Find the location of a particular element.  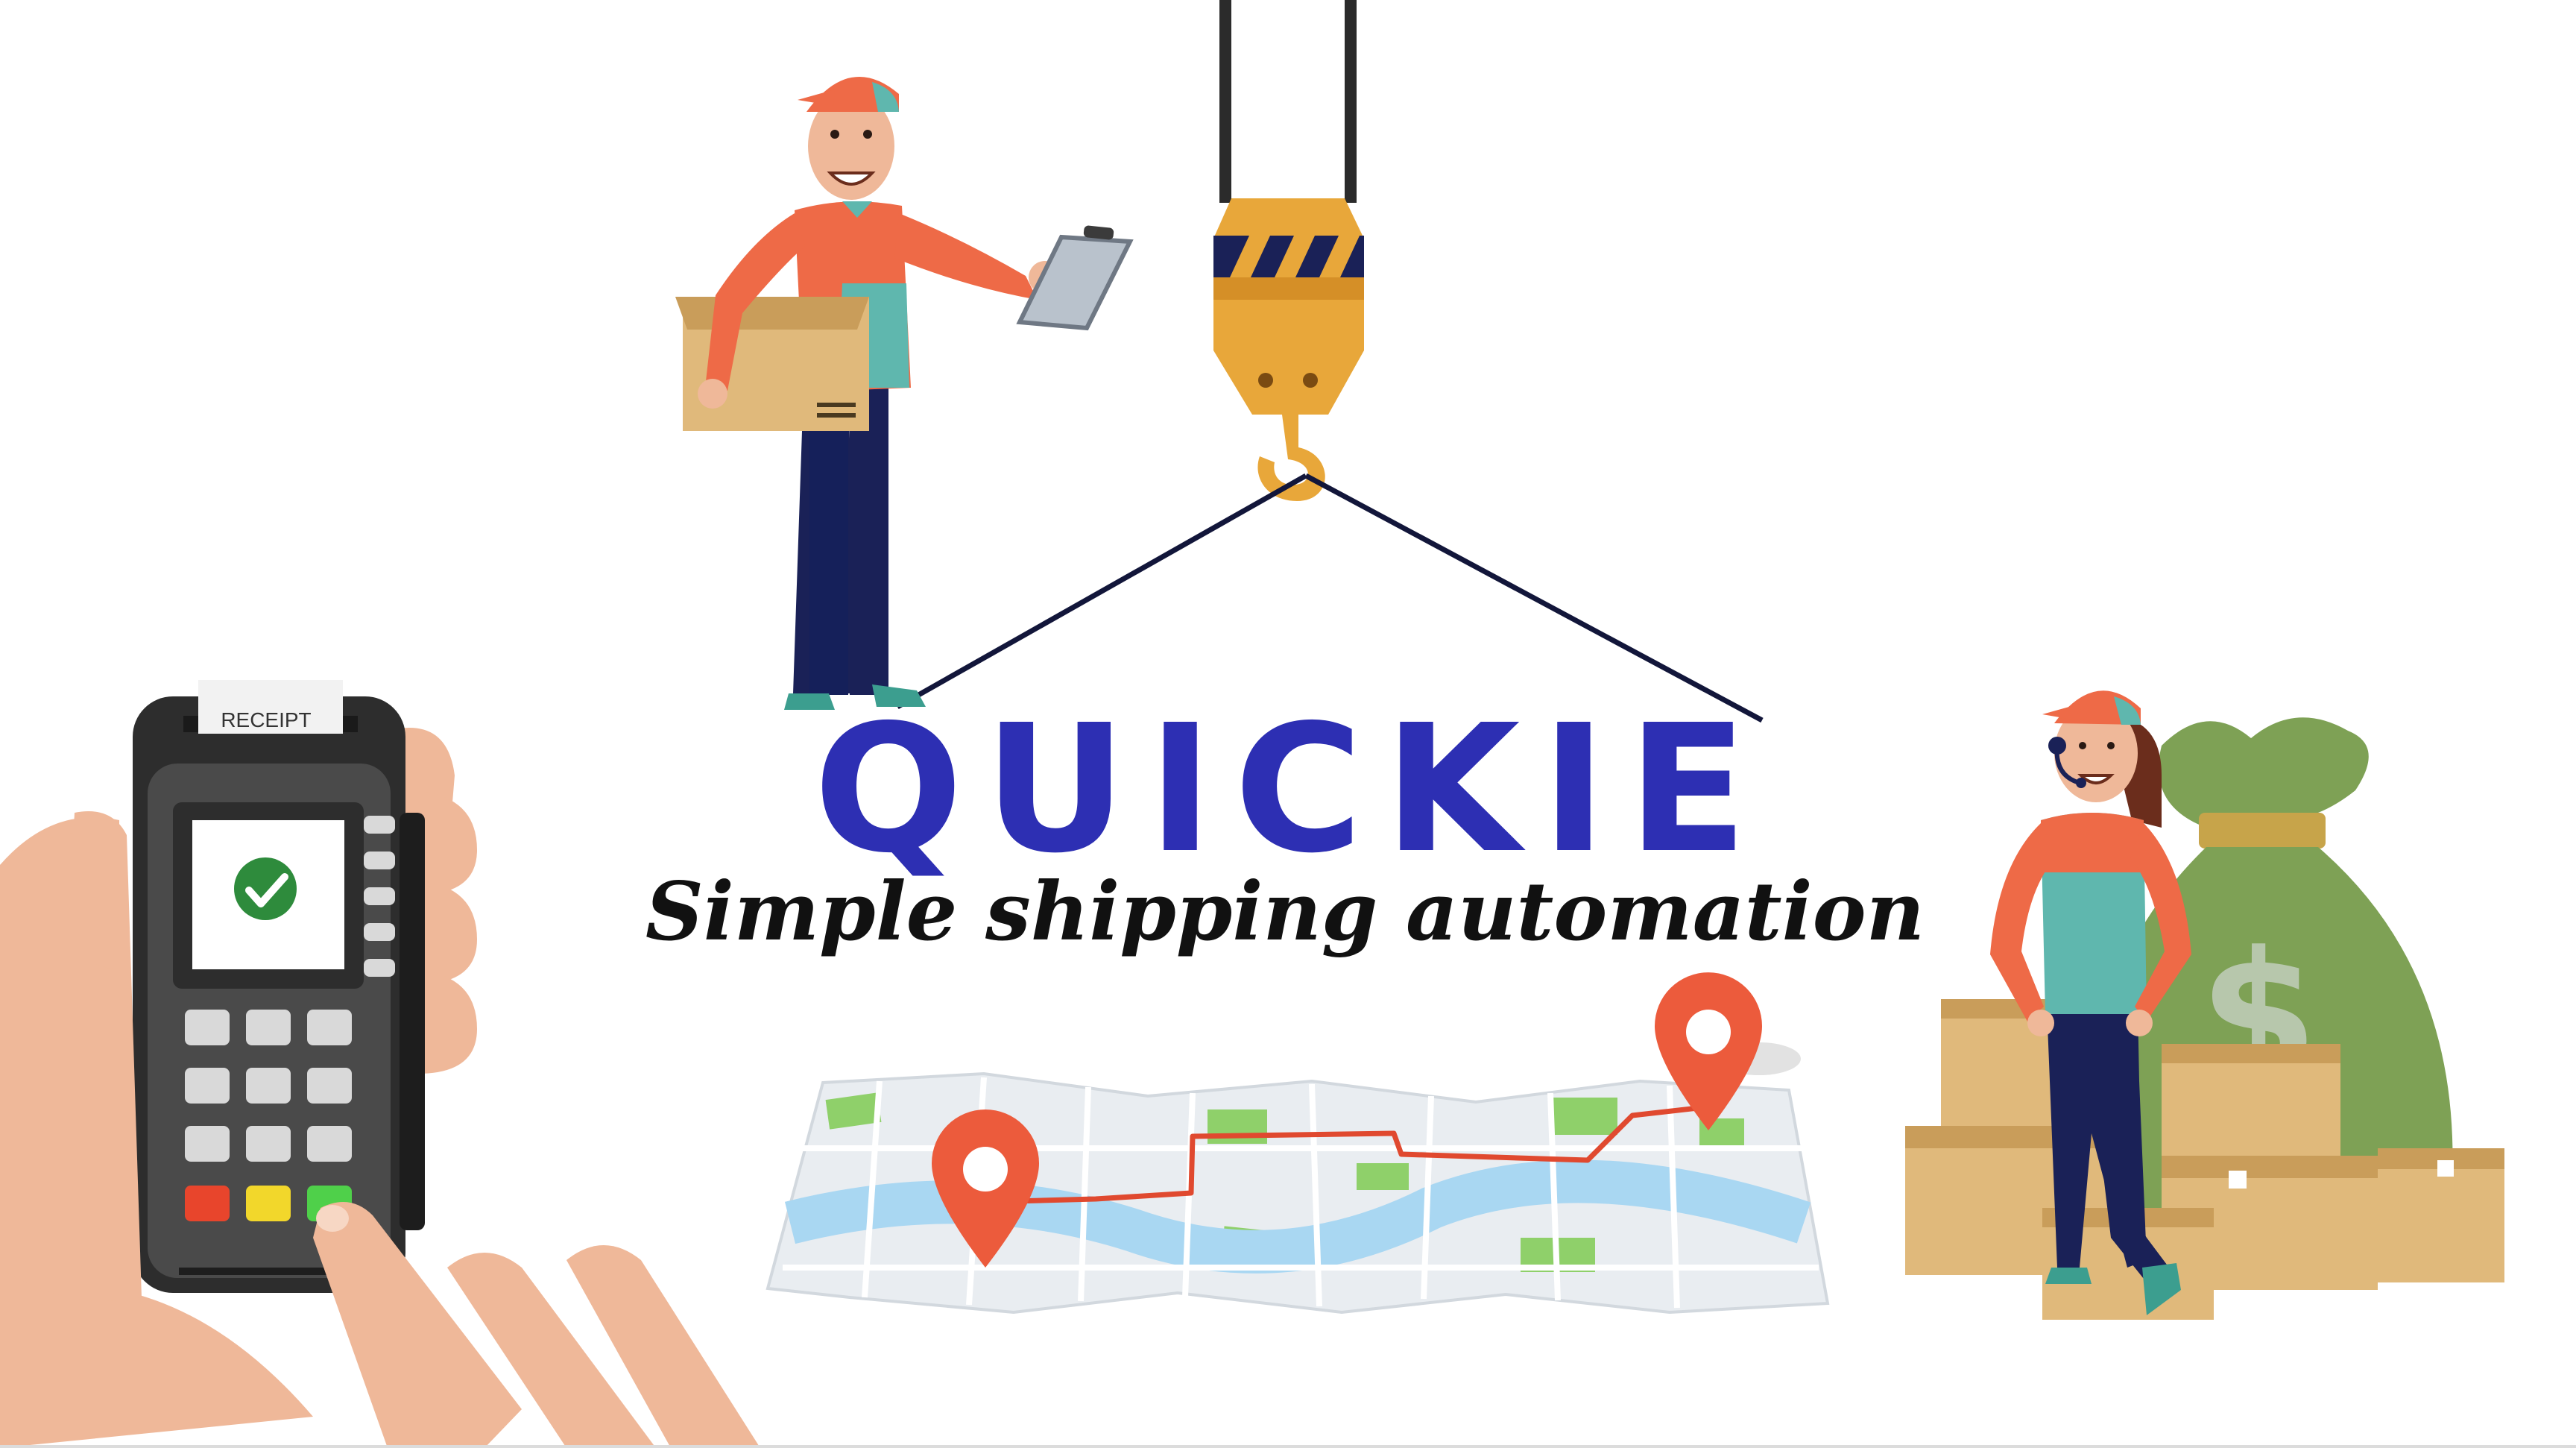

receipt-label: RECEIPT is located at coordinates (266, 719).